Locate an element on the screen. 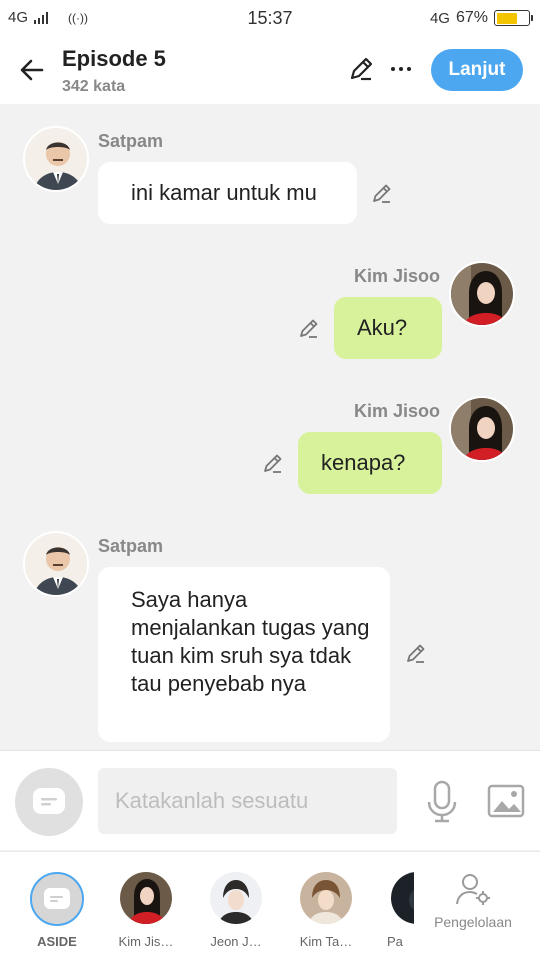 This screenshot has width=540, height=960. microphone-icon is located at coordinates (442, 801).